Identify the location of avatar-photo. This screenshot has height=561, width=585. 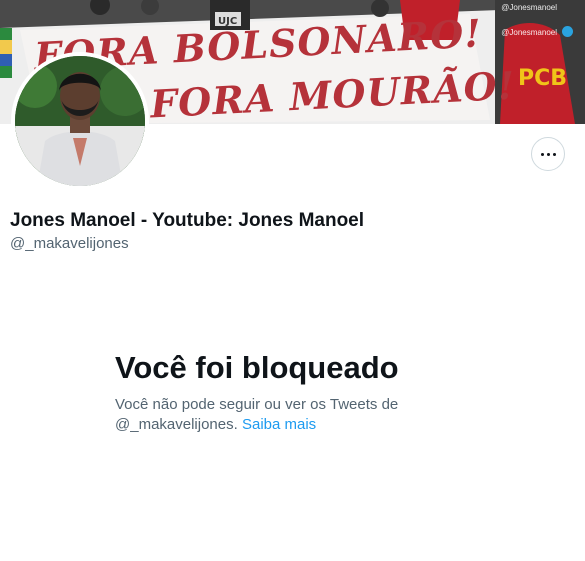
(80, 121).